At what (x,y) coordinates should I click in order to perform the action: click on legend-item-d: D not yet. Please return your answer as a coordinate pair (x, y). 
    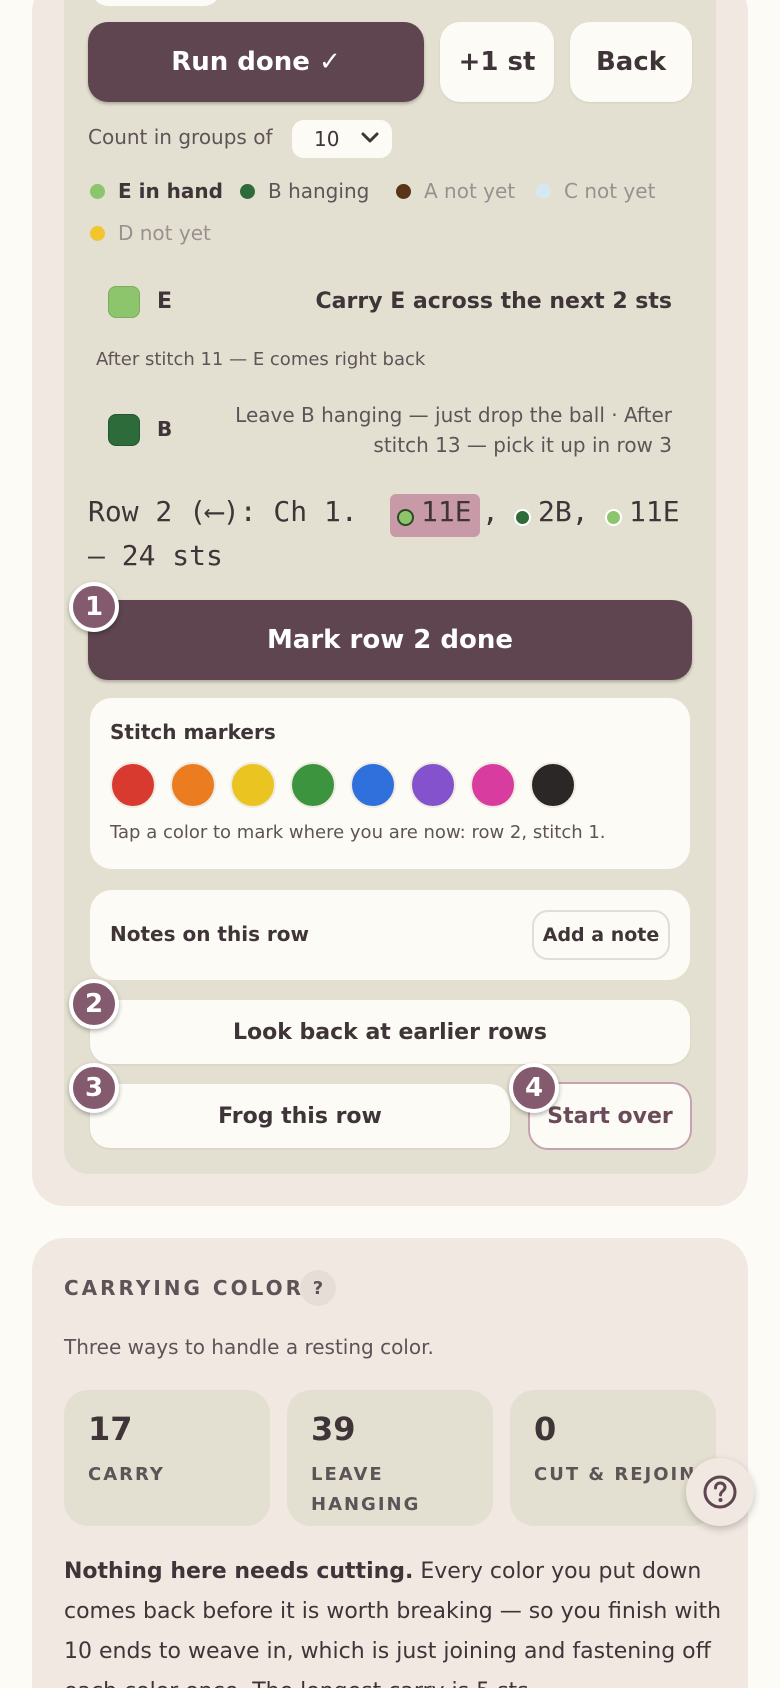
    Looking at the image, I should click on (150, 233).